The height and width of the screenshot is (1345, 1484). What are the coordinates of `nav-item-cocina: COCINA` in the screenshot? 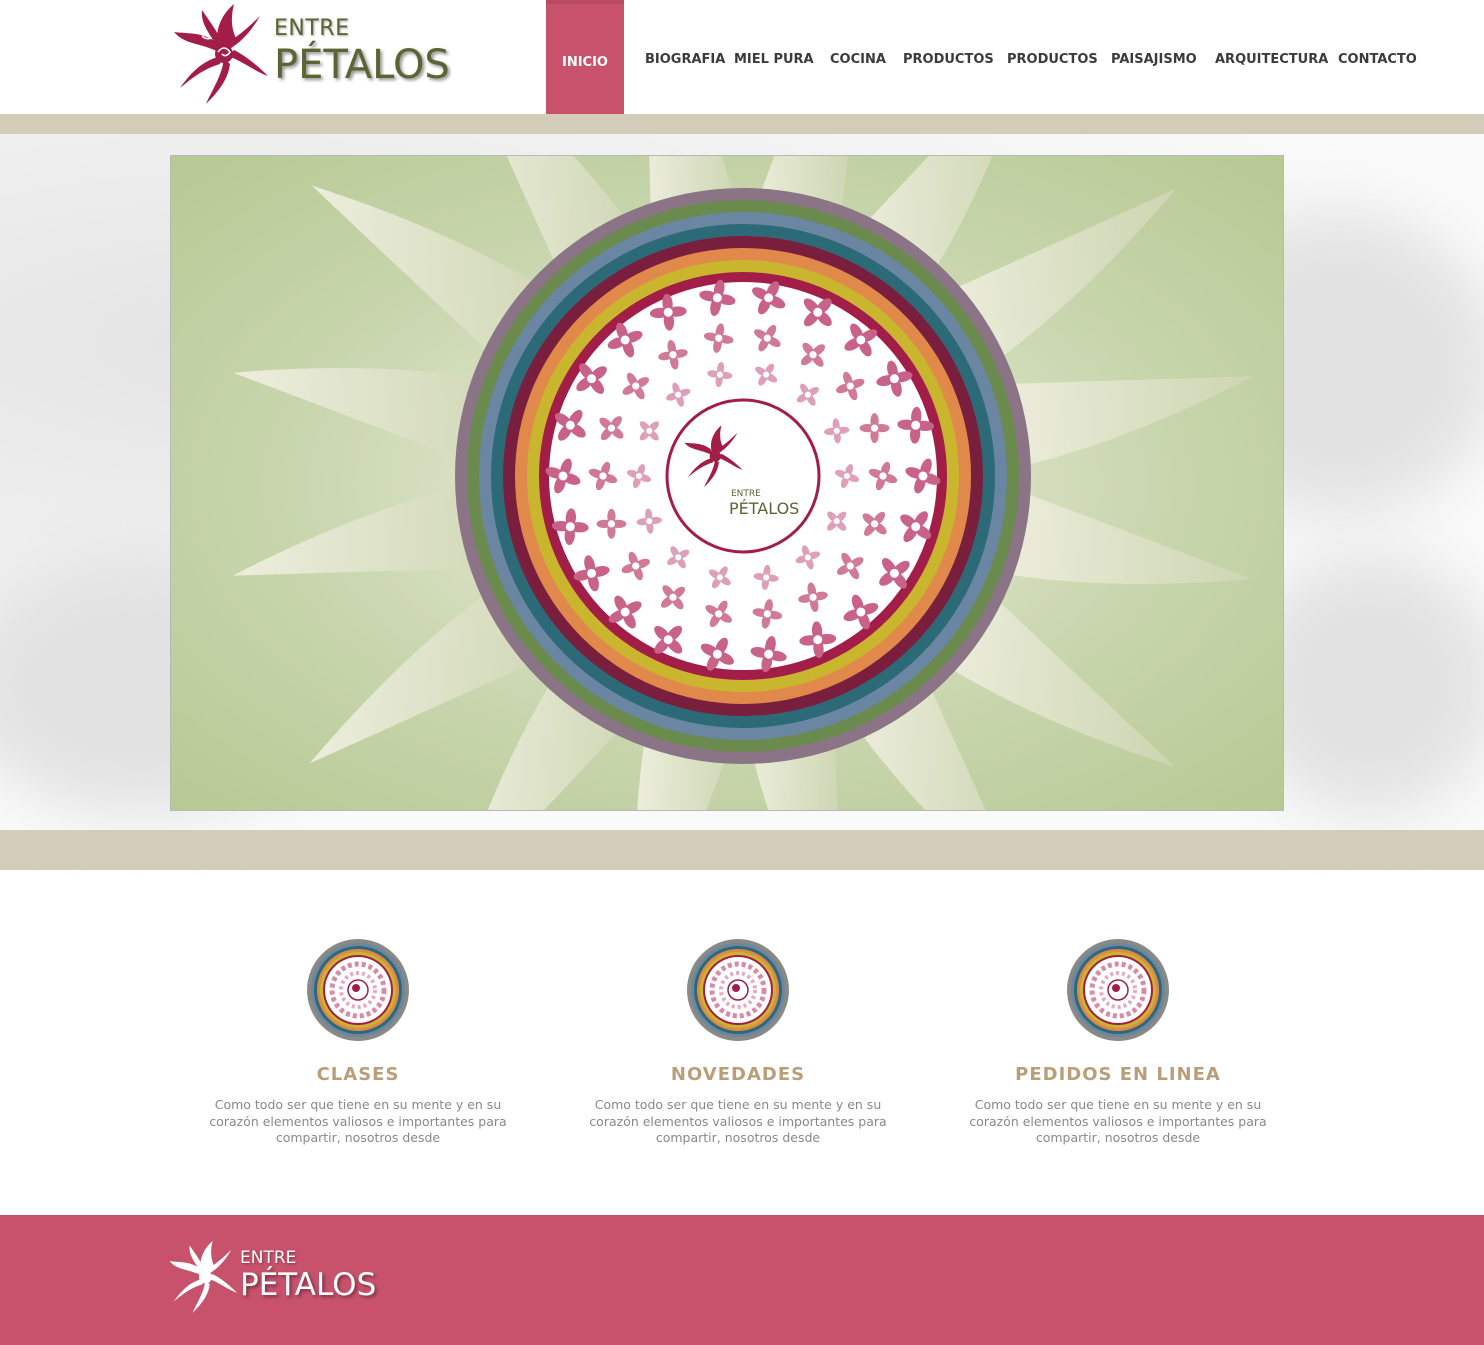 It's located at (858, 59).